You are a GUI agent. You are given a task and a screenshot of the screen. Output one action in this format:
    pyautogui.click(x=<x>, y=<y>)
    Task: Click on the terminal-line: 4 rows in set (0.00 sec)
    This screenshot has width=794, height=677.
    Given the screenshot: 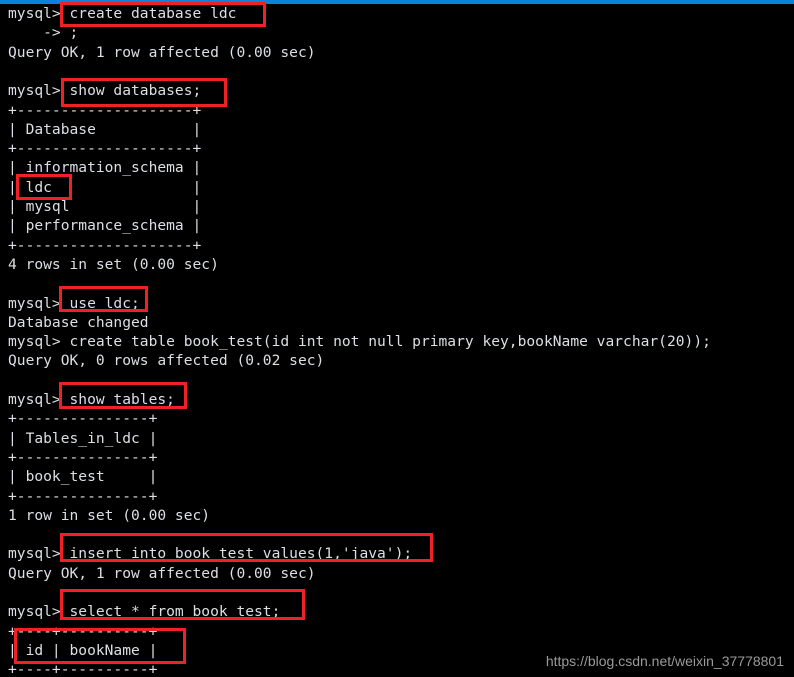 What is the action you would take?
    pyautogui.click(x=113, y=264)
    